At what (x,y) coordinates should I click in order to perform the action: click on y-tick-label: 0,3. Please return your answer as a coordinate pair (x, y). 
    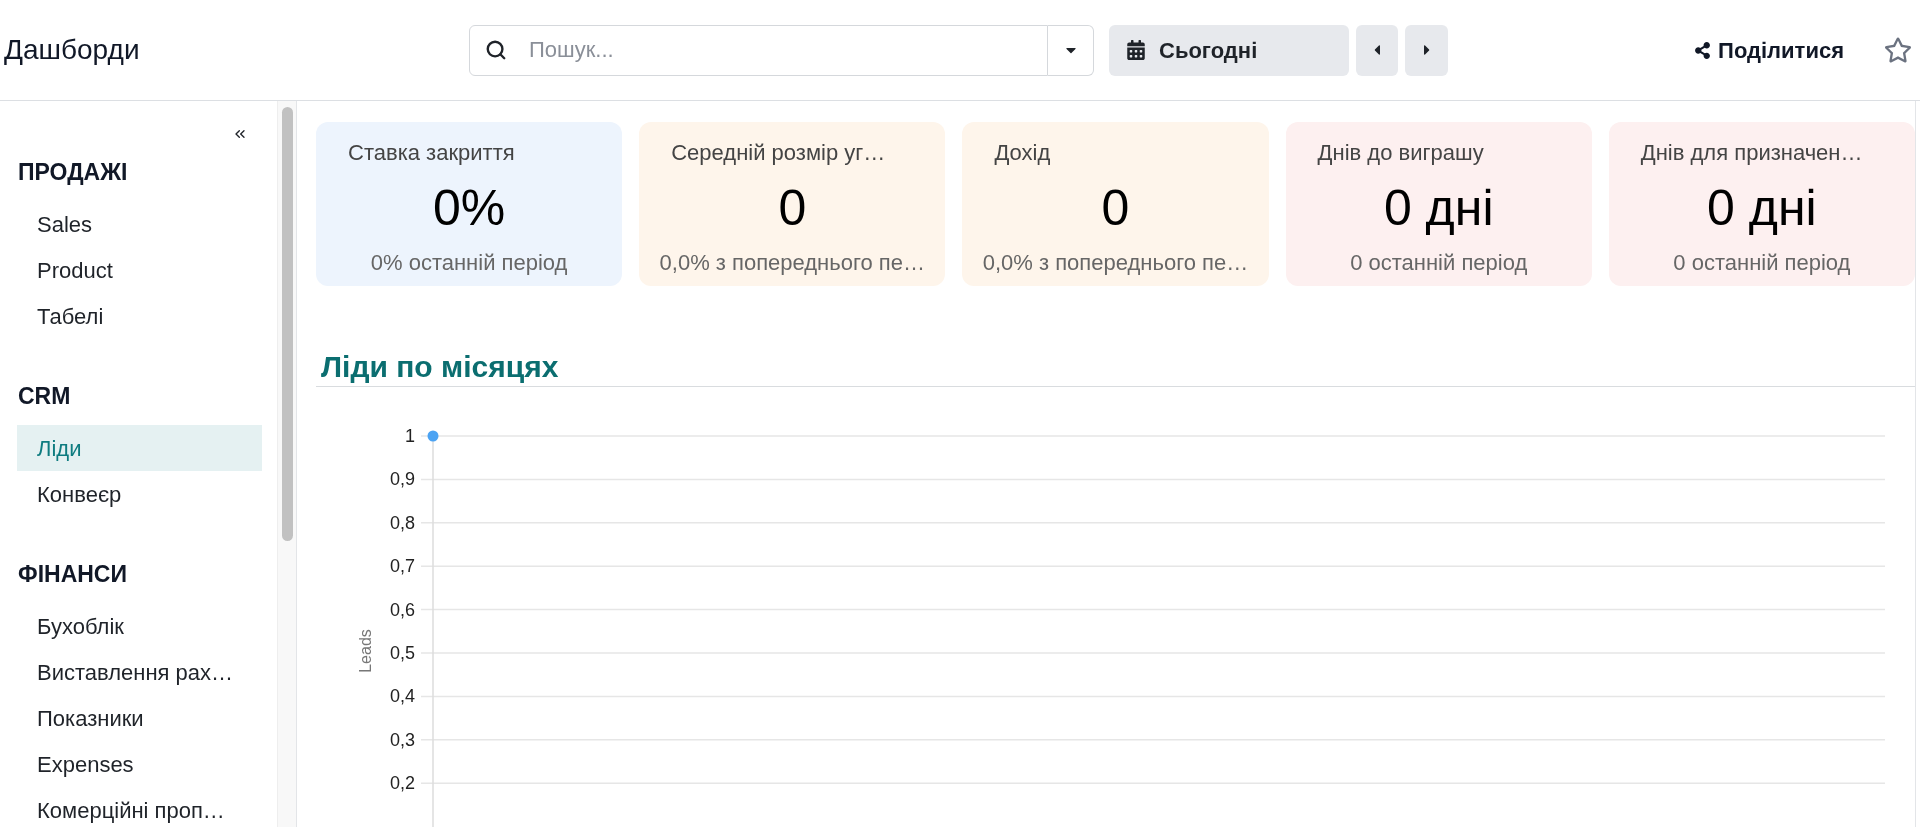
    Looking at the image, I should click on (402, 739).